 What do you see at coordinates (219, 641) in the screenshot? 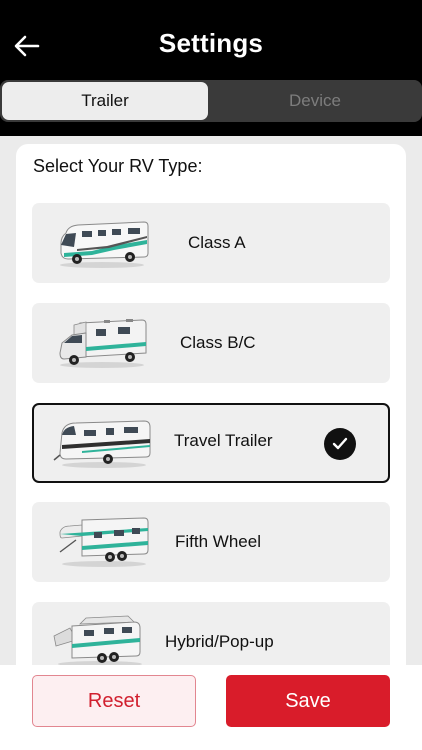
I see `rv-option-label: Hybrid/Pop-up` at bounding box center [219, 641].